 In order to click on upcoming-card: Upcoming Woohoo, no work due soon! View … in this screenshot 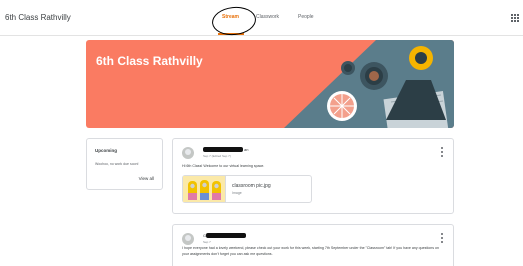, I will do `click(124, 164)`.